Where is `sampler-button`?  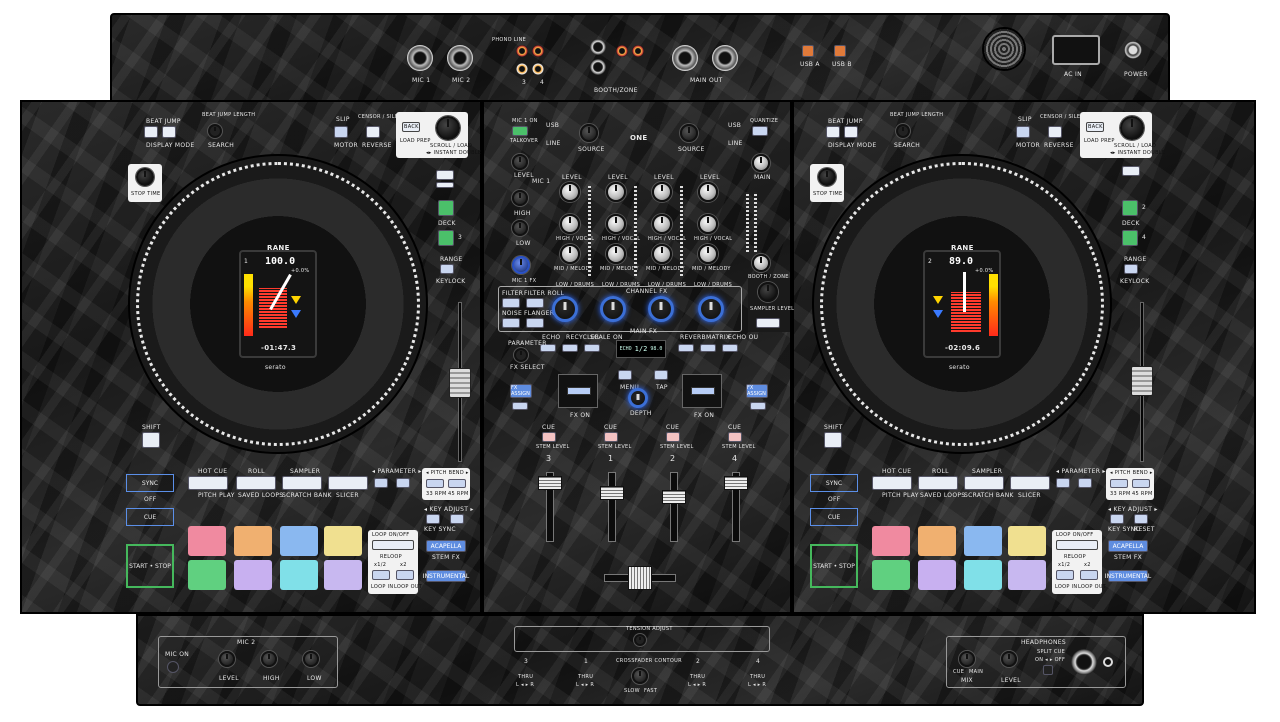 sampler-button is located at coordinates (302, 483).